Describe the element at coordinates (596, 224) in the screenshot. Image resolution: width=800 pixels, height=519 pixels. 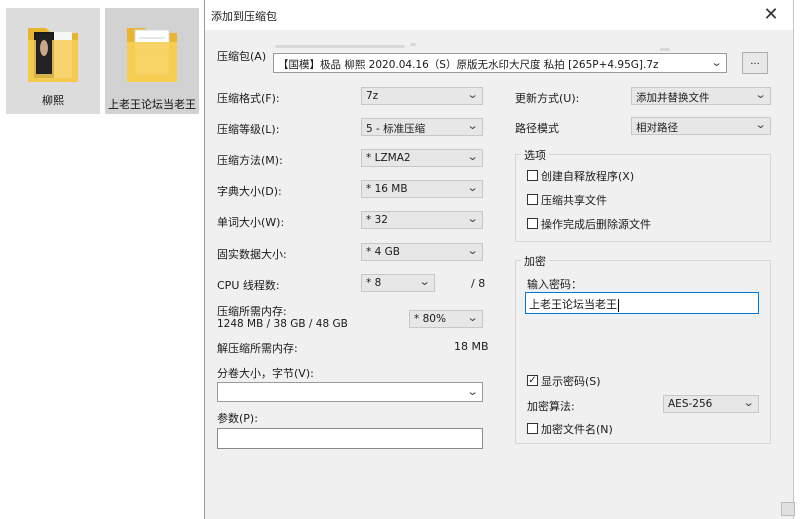
I see `delete-after-label: 操作完成后删除源文件` at that location.